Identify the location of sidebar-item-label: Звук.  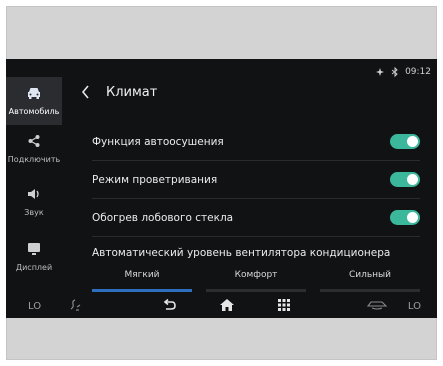
(34, 212).